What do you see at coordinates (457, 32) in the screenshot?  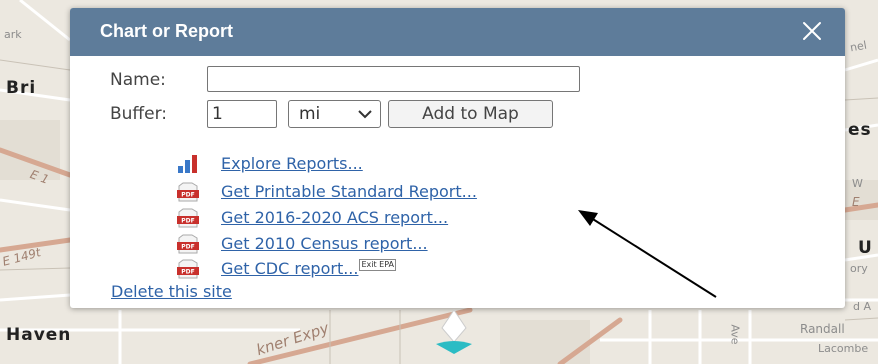 I see `popup-header: Chart or Report` at bounding box center [457, 32].